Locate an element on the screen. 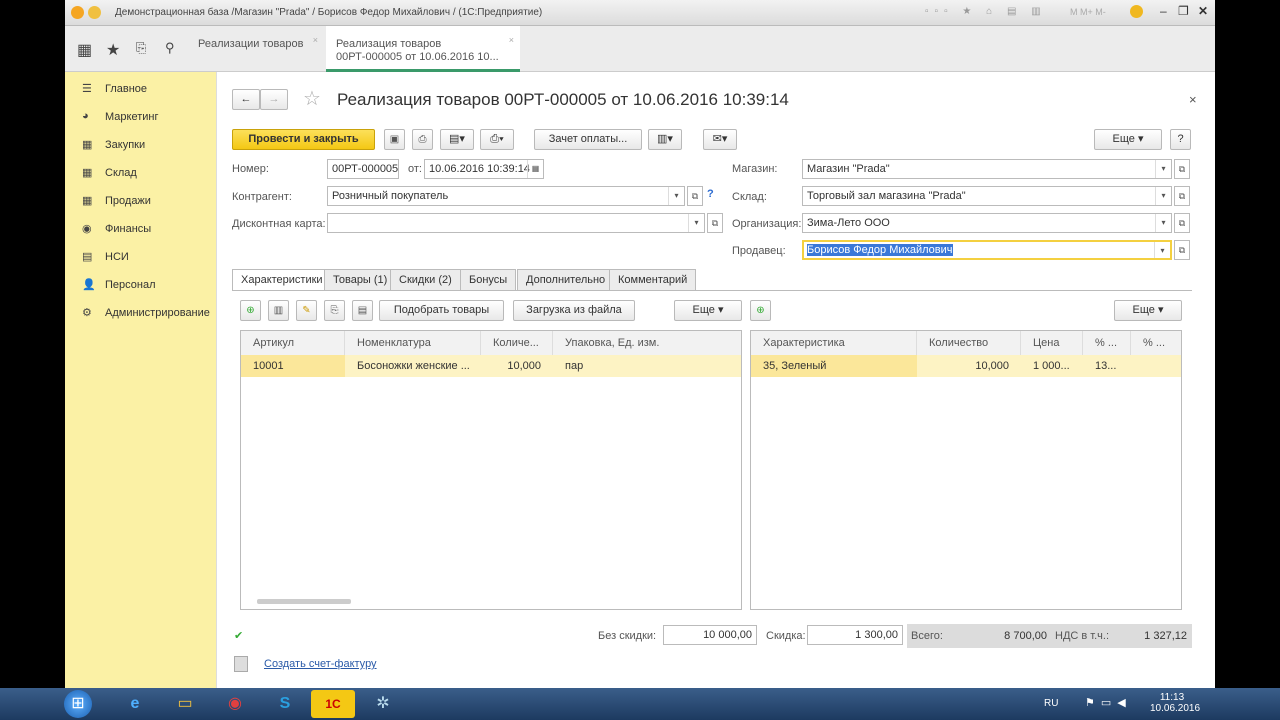 This screenshot has height=720, width=1280. restore-button: ❐ is located at coordinates (1183, 11).